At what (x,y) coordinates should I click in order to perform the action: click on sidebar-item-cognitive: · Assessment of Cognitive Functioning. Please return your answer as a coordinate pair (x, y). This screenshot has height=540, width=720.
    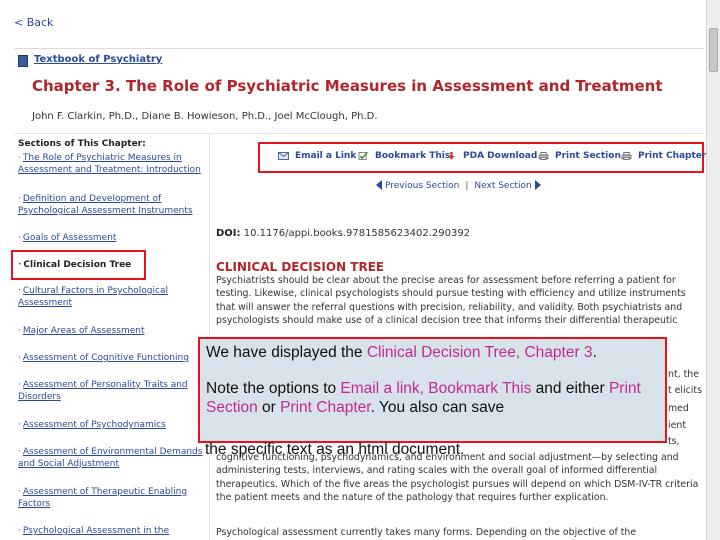
    Looking at the image, I should click on (112, 358).